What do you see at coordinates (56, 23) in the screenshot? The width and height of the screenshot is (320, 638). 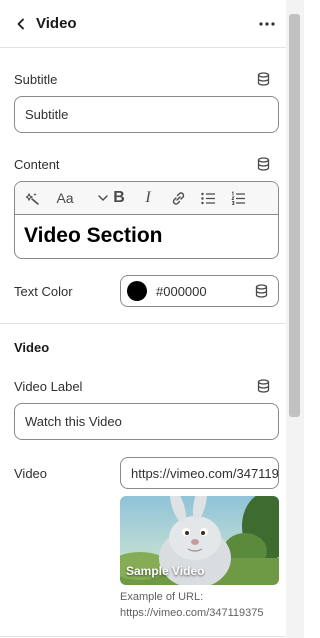 I see `page-title: Video` at bounding box center [56, 23].